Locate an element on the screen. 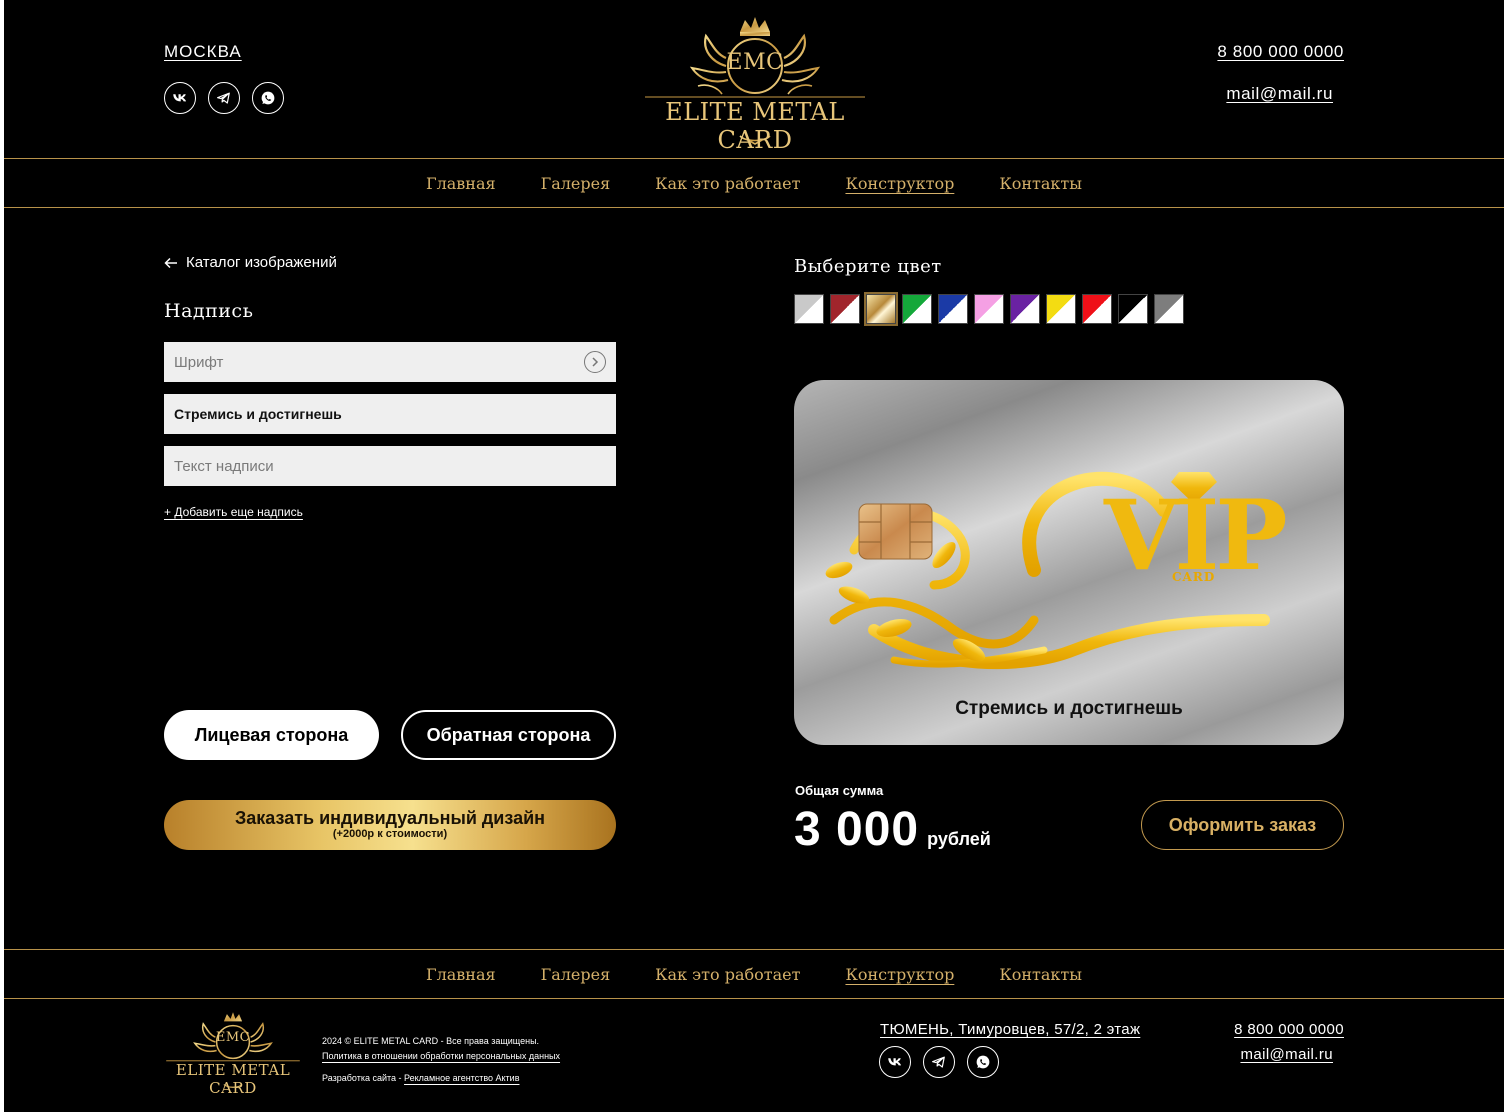 This screenshot has height=1118, width=1508. nav-item-how-it-works: Как это работает is located at coordinates (727, 183).